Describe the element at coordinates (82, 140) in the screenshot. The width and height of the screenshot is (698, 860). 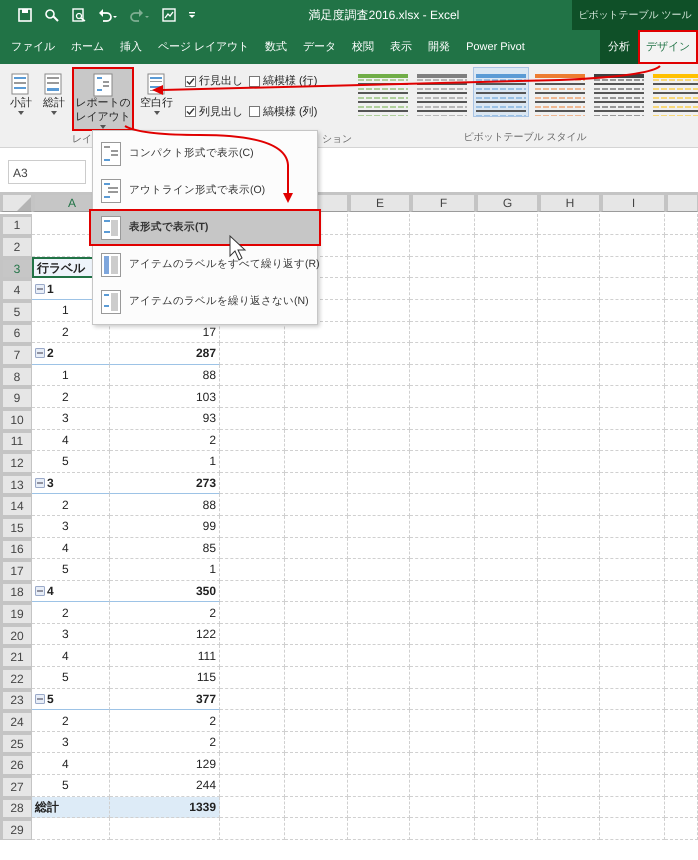
I see `group-label: レイ` at that location.